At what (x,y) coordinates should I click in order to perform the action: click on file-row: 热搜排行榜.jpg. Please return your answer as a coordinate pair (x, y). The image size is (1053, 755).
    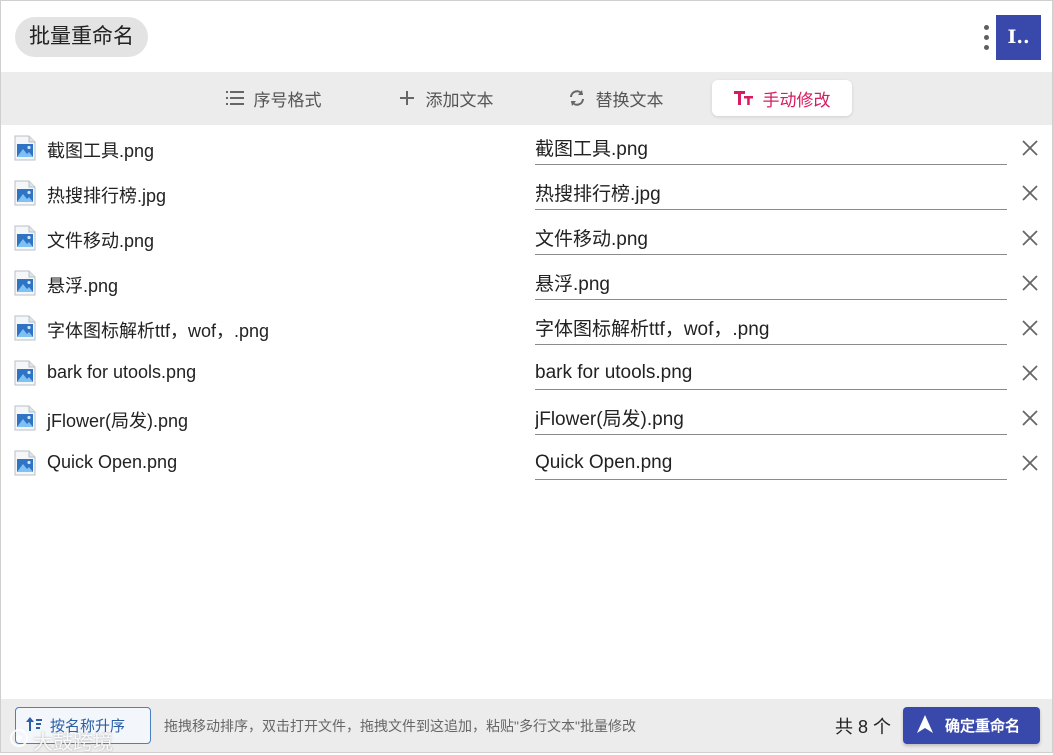
    Looking at the image, I should click on (526, 192).